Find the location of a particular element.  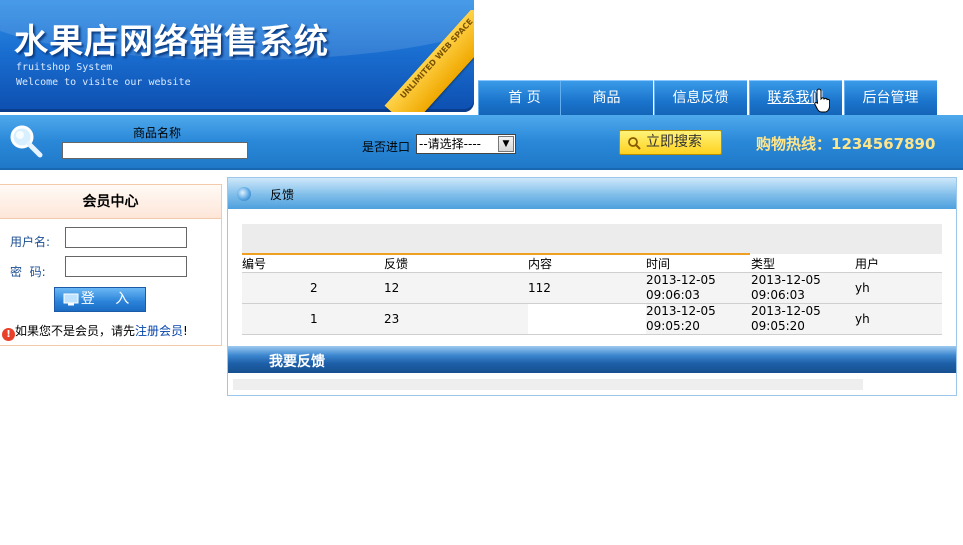

register-note: ! 如果您不是会员，请先注册会员! is located at coordinates (95, 331).